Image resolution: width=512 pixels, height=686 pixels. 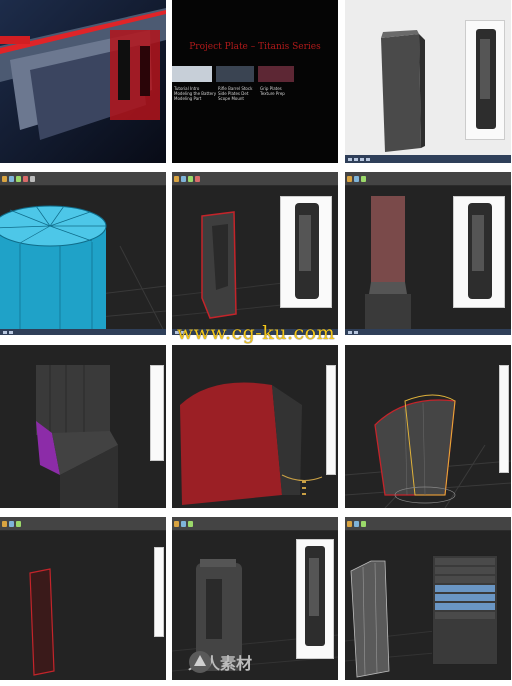 I want to click on thumbnail-grip-red-face, so click(x=255, y=426).